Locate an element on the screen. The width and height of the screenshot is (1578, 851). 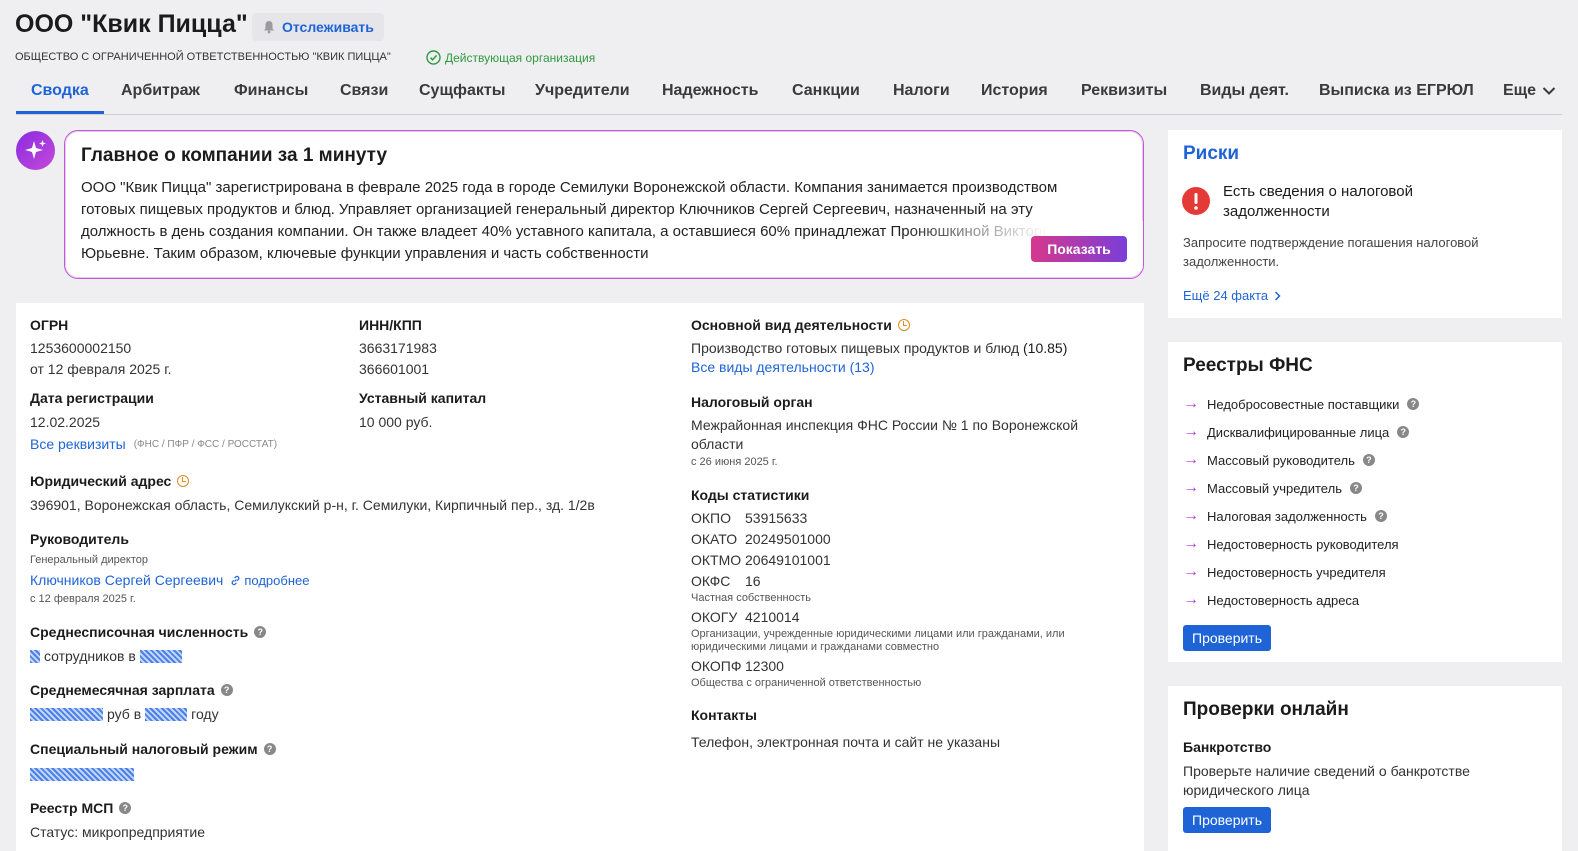
requisites-note: (ФНС / ПФР / ФСС / РОССТАТ) is located at coordinates (205, 444).